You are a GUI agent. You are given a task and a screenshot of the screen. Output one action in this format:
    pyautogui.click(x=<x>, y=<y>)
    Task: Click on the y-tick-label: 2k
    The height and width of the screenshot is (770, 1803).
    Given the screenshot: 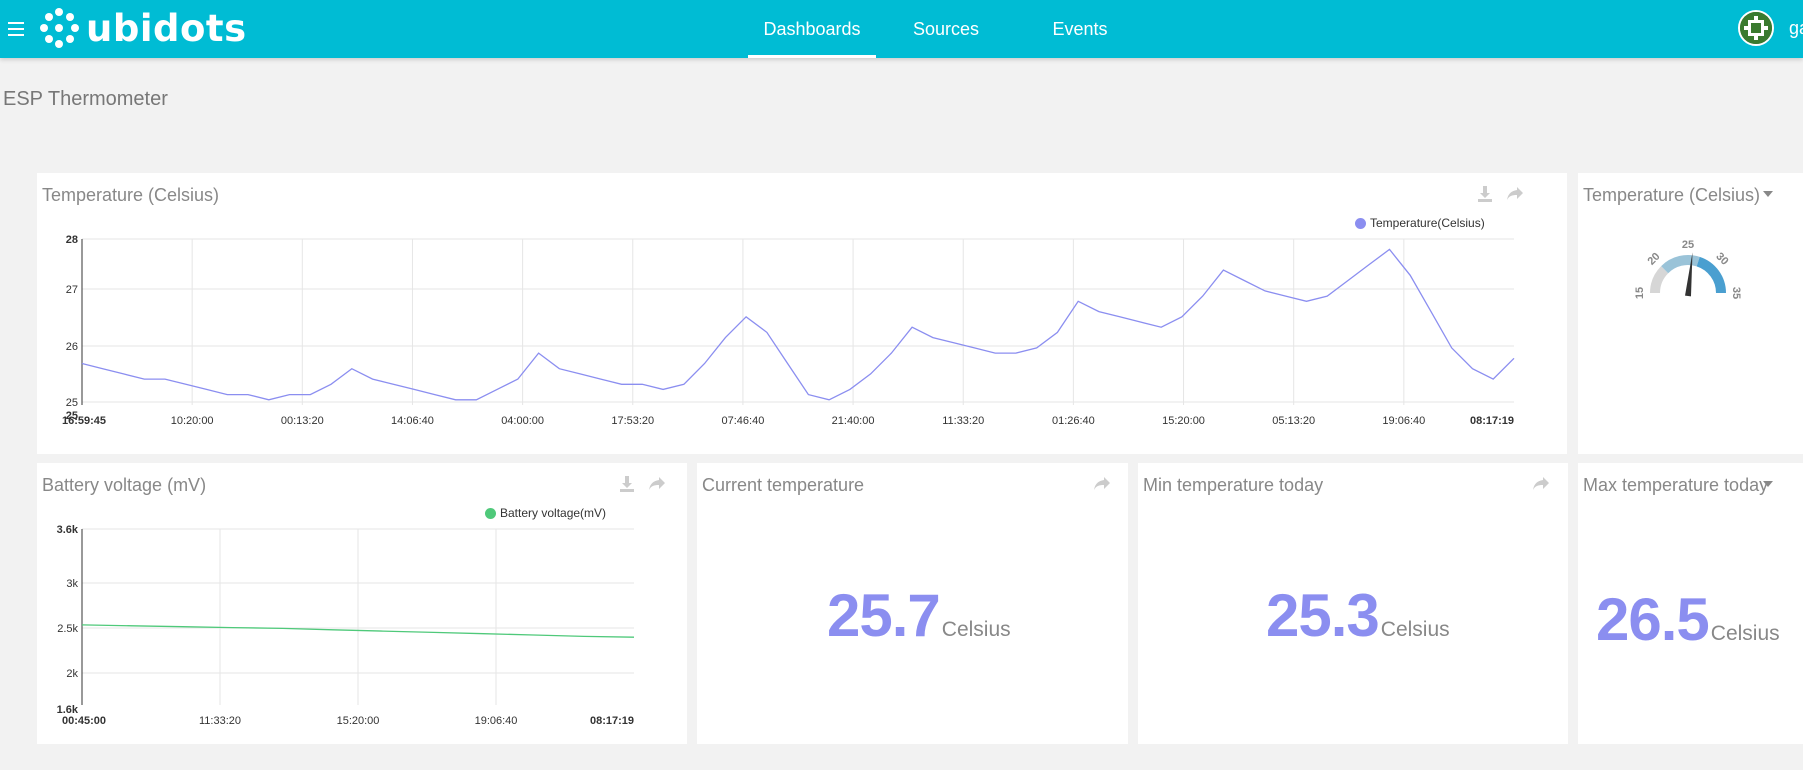 What is the action you would take?
    pyautogui.click(x=72, y=674)
    